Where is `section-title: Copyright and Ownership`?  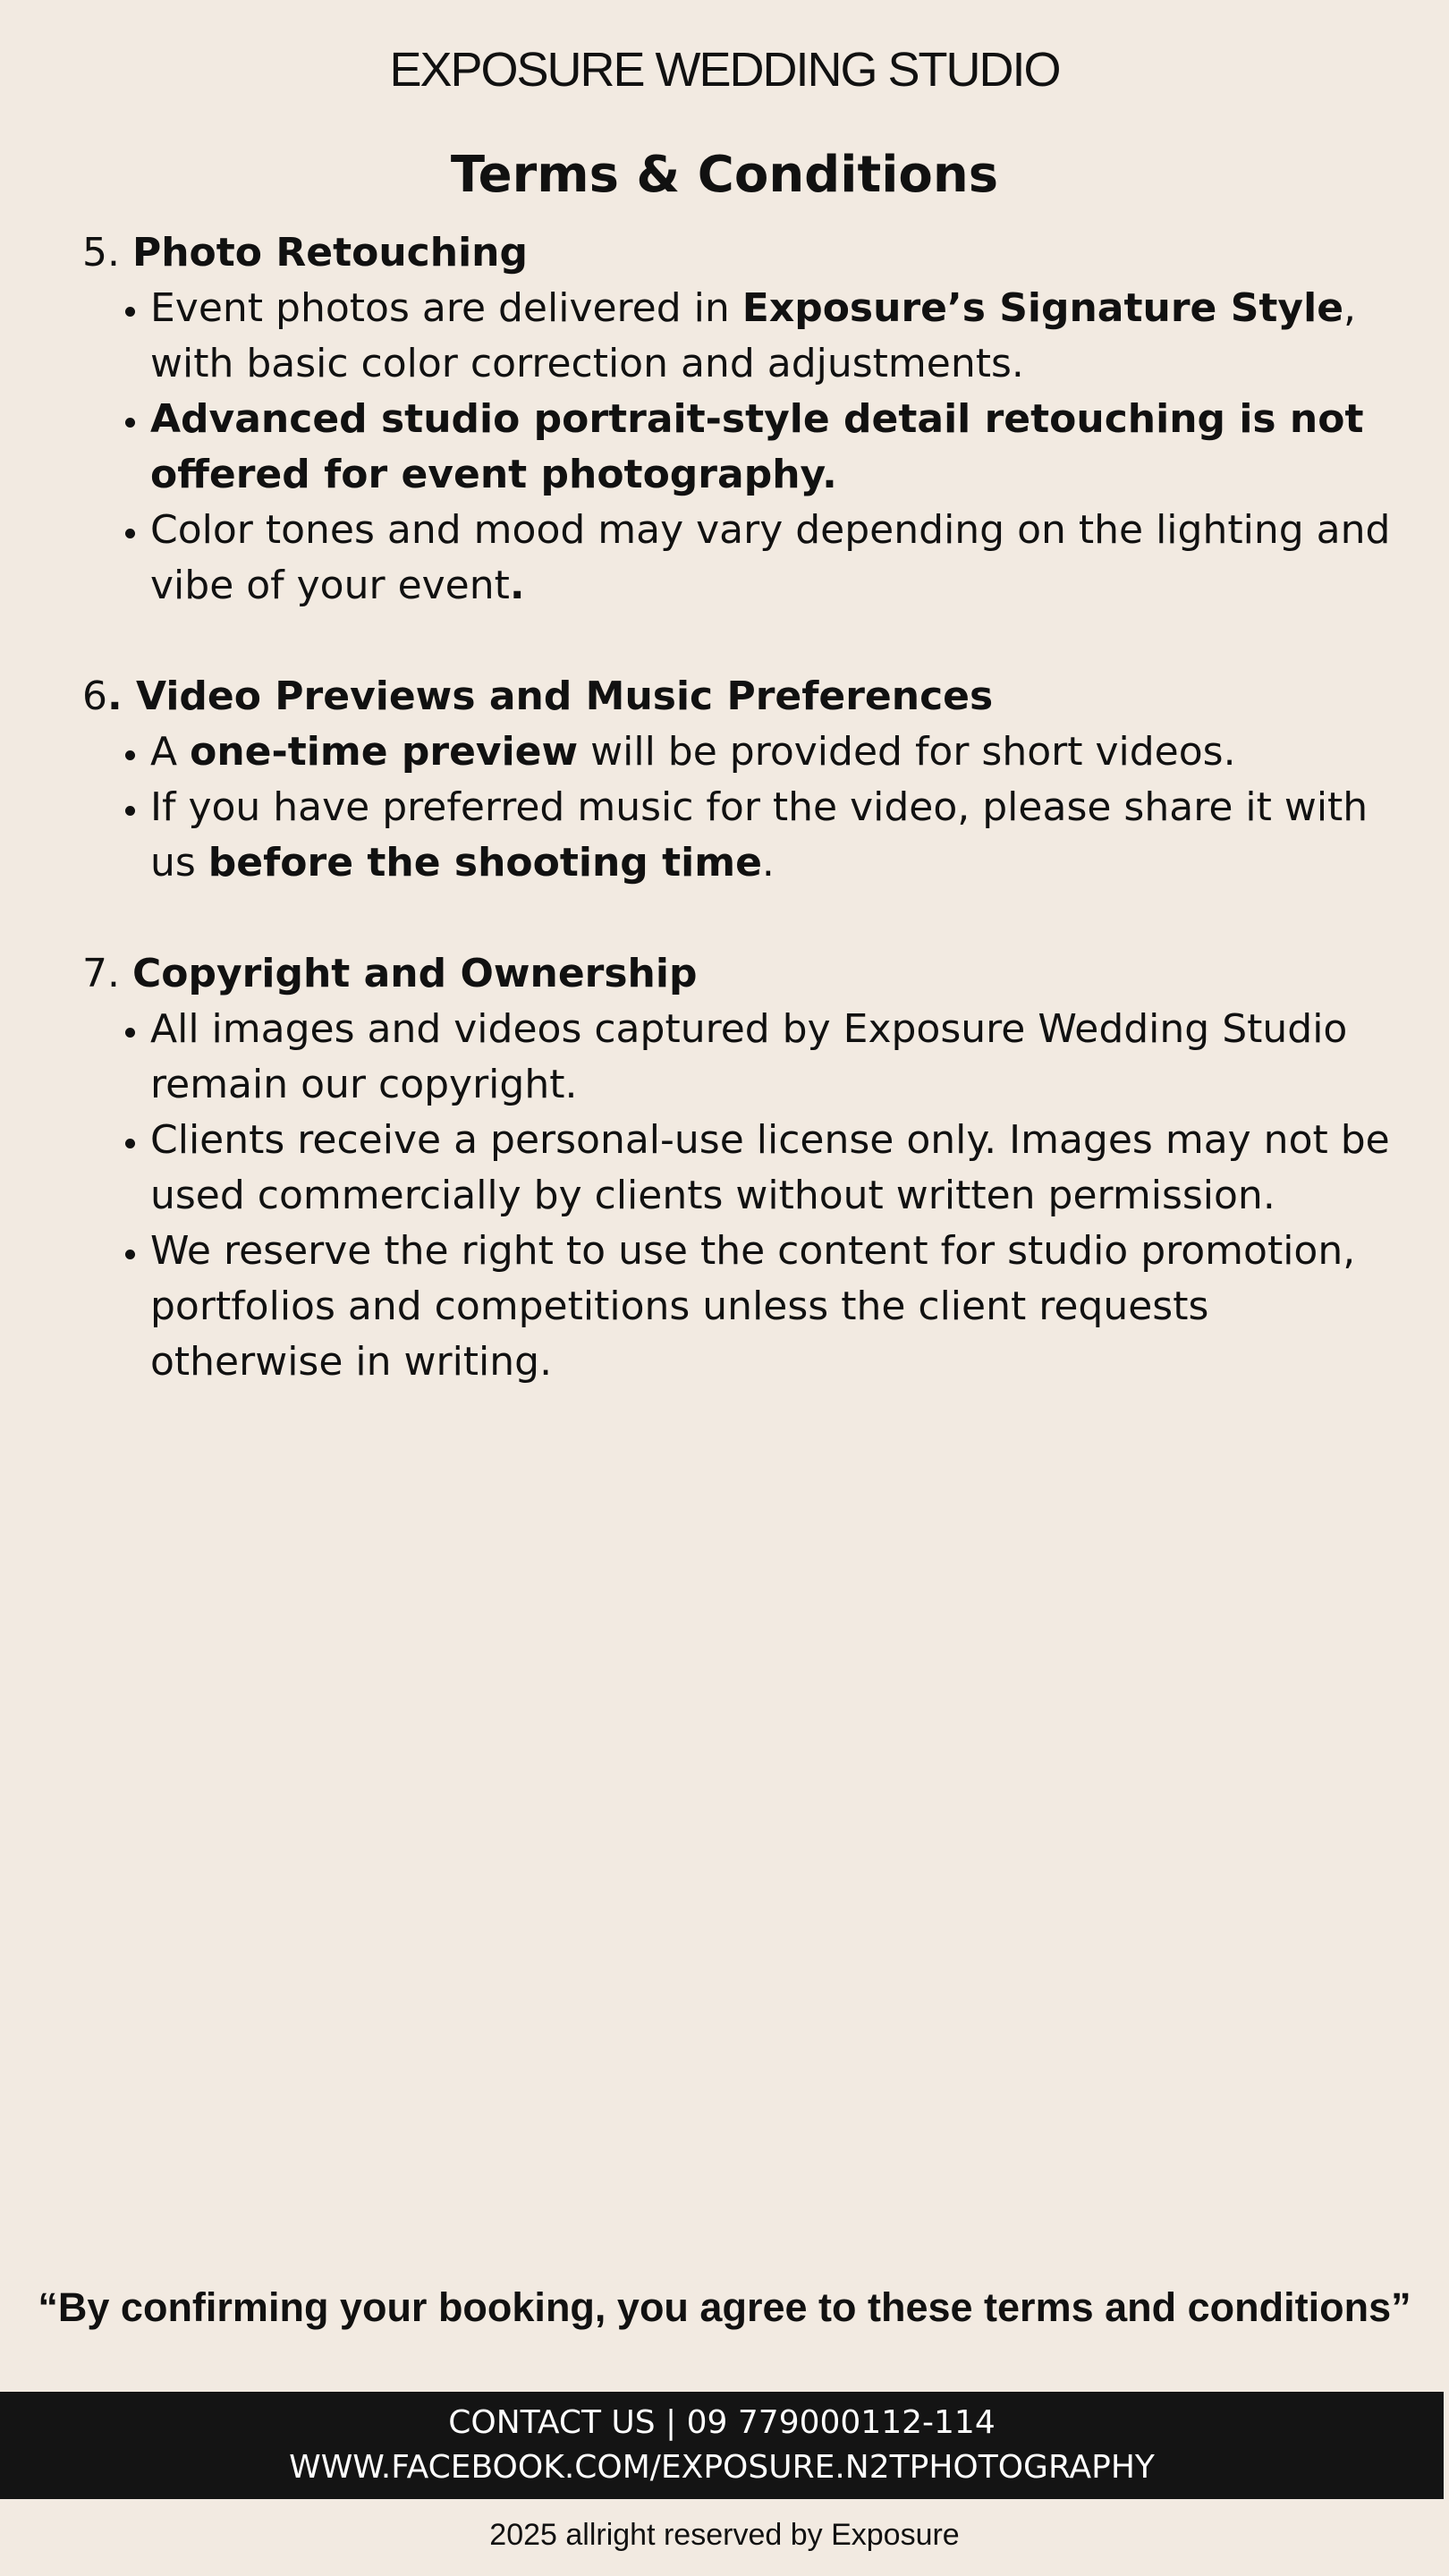
section-title: Copyright and Ownership is located at coordinates (414, 973).